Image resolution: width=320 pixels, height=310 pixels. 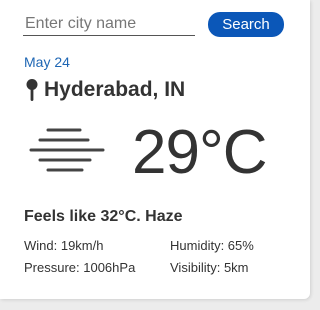 I want to click on search-button: Search, so click(x=246, y=24).